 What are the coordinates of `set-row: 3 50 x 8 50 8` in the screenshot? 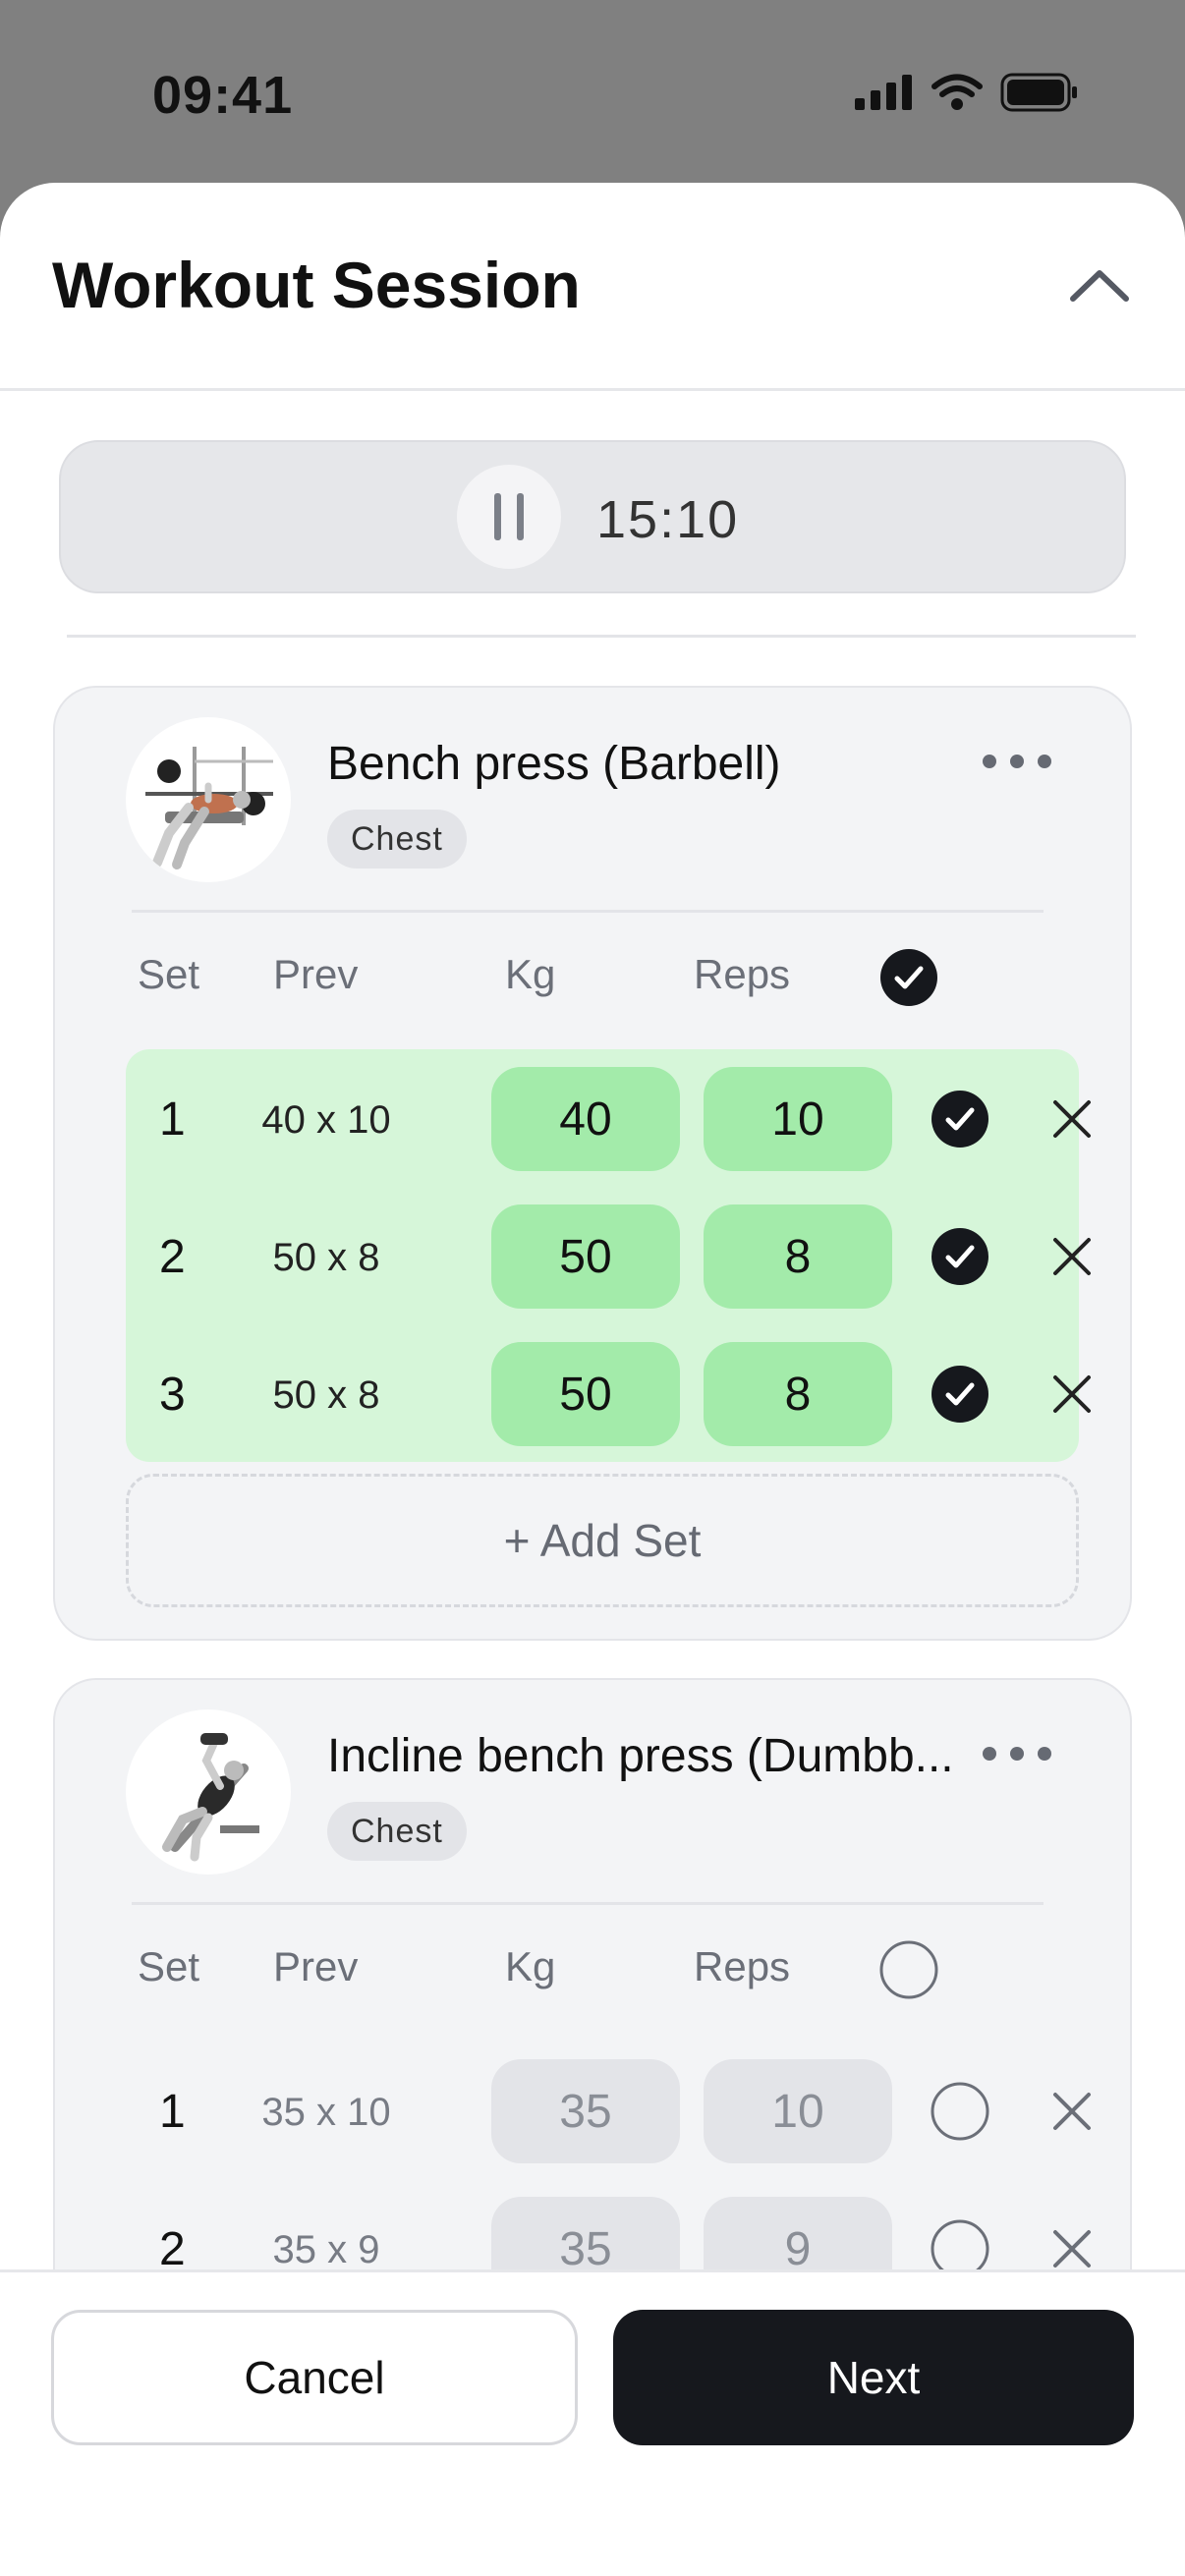 It's located at (608, 1393).